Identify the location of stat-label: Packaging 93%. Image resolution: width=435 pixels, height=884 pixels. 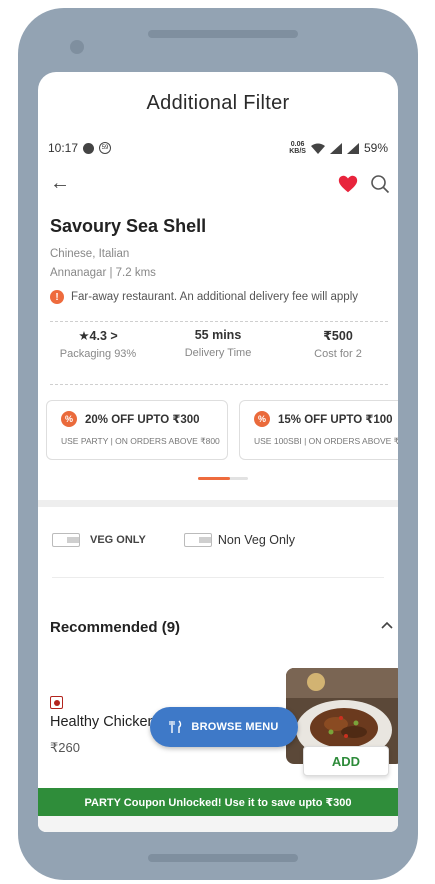
(98, 354).